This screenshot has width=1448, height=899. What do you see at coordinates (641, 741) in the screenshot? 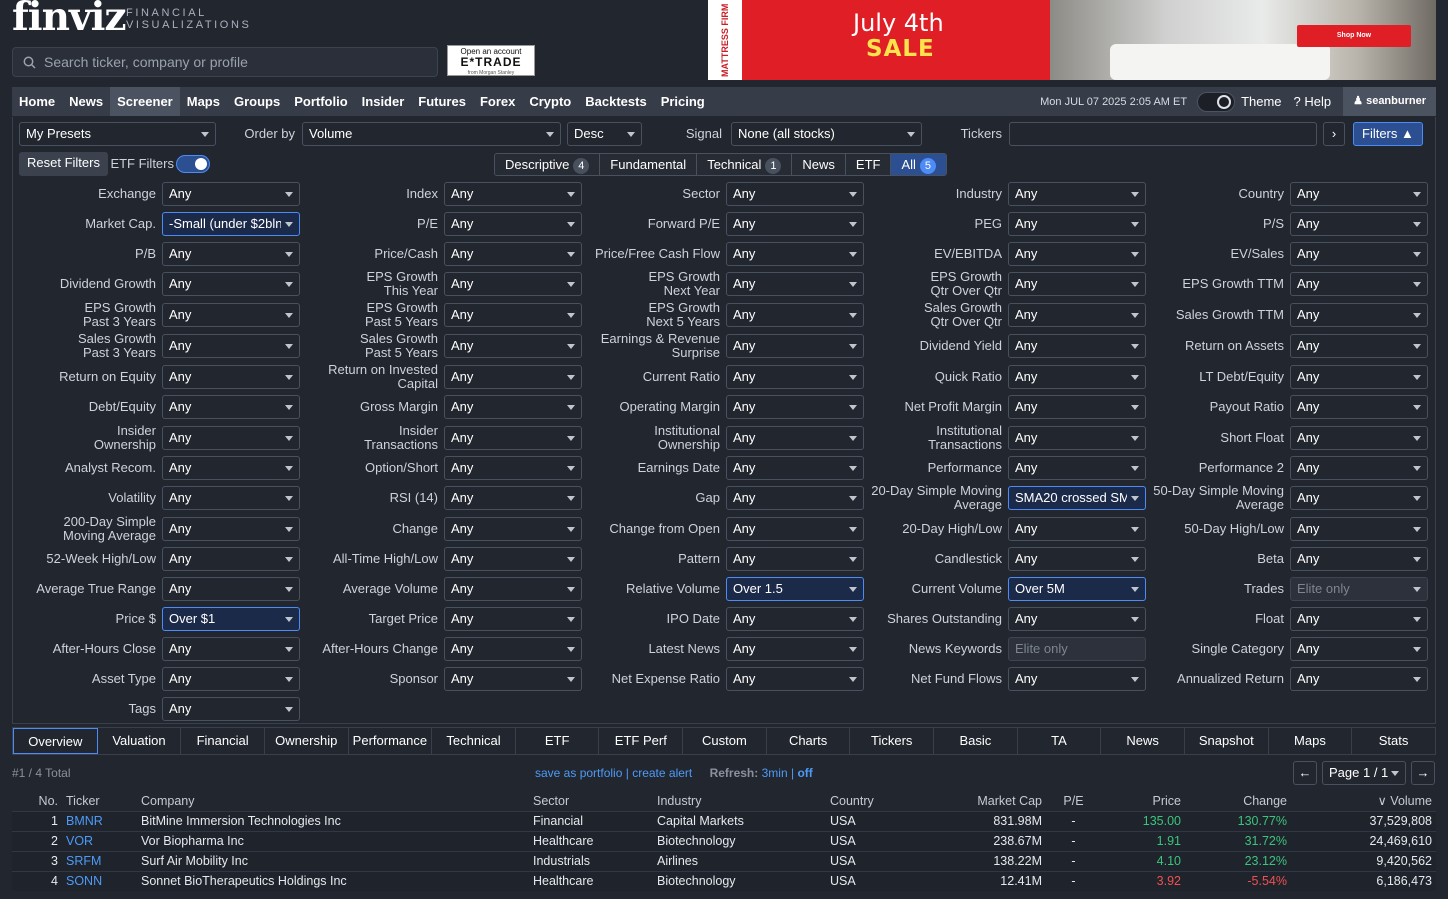
I see `view-tab-etf-perf: ETF Perf` at bounding box center [641, 741].